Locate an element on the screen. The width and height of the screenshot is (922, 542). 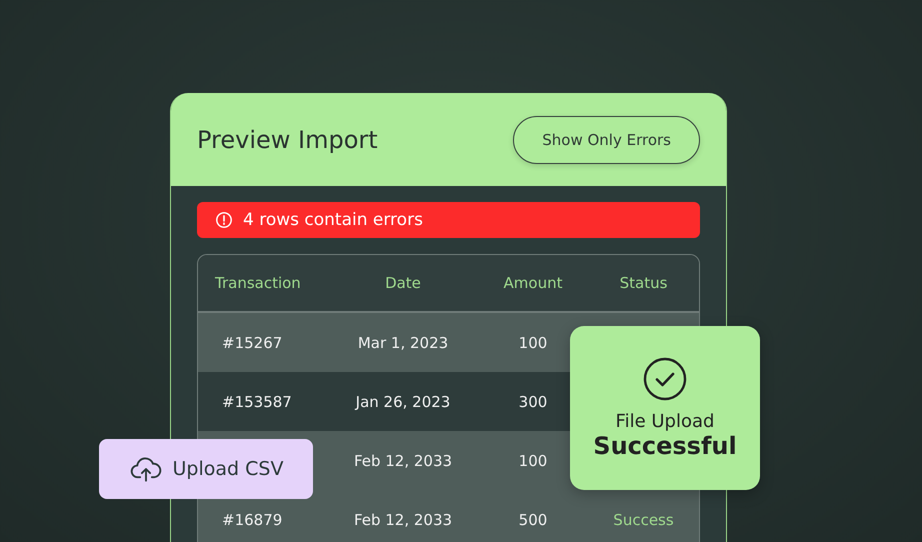
alert-icon is located at coordinates (224, 220).